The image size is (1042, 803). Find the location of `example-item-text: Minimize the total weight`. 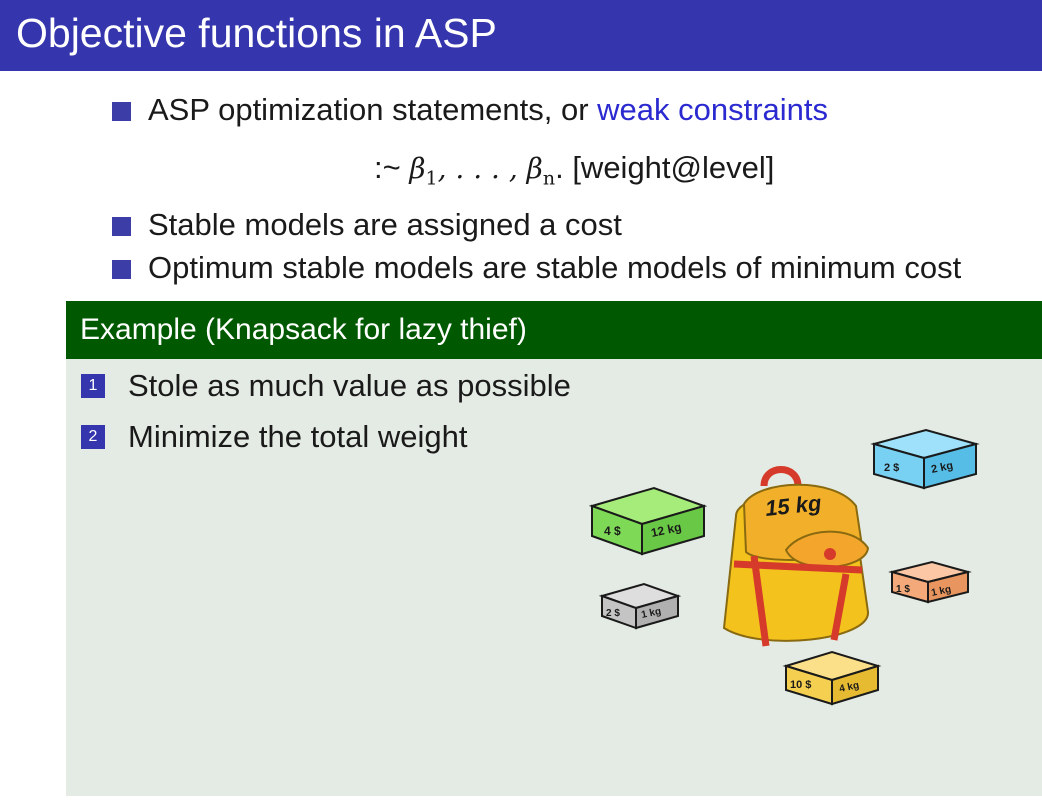

example-item-text: Minimize the total weight is located at coordinates (298, 436).